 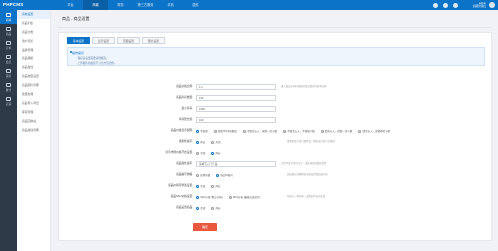 I want to click on radio-group: SKU价格 (默认价格) SKU价格 (最低价格显示), so click(x=228, y=197).